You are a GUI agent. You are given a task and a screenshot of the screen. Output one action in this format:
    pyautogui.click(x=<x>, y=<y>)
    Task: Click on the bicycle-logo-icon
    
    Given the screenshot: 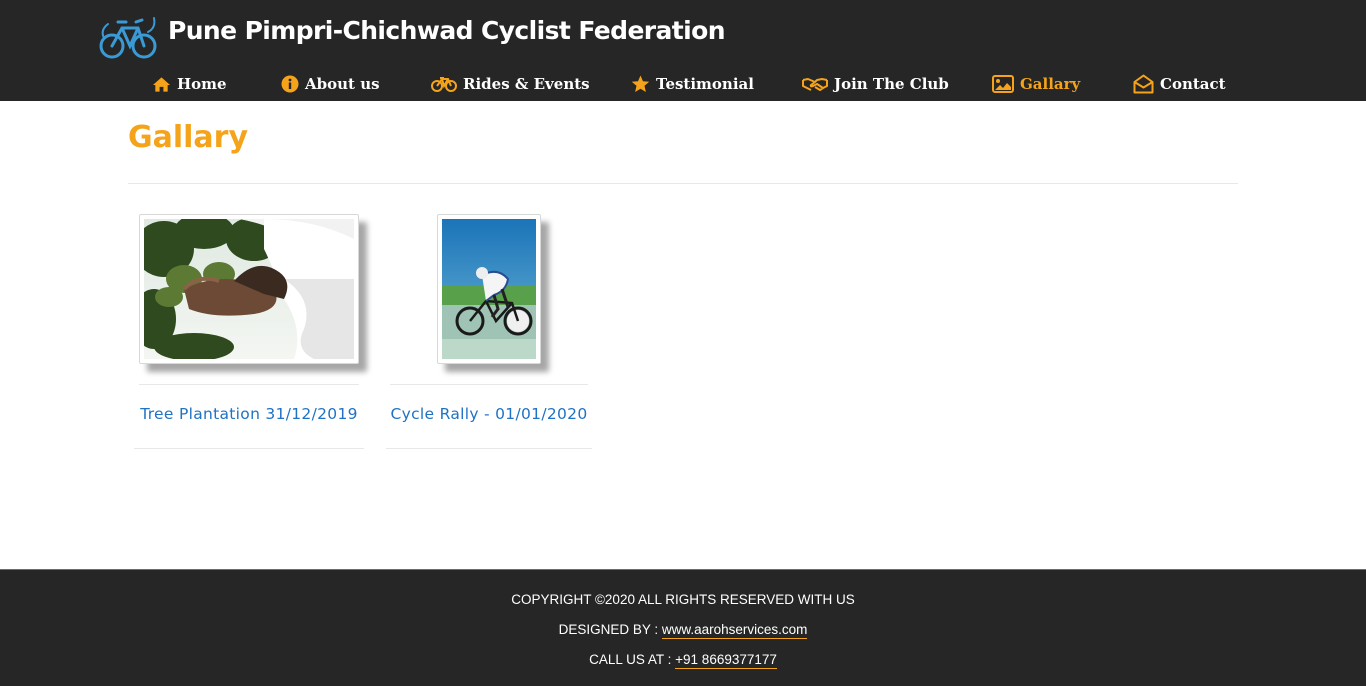 What is the action you would take?
    pyautogui.click(x=129, y=37)
    